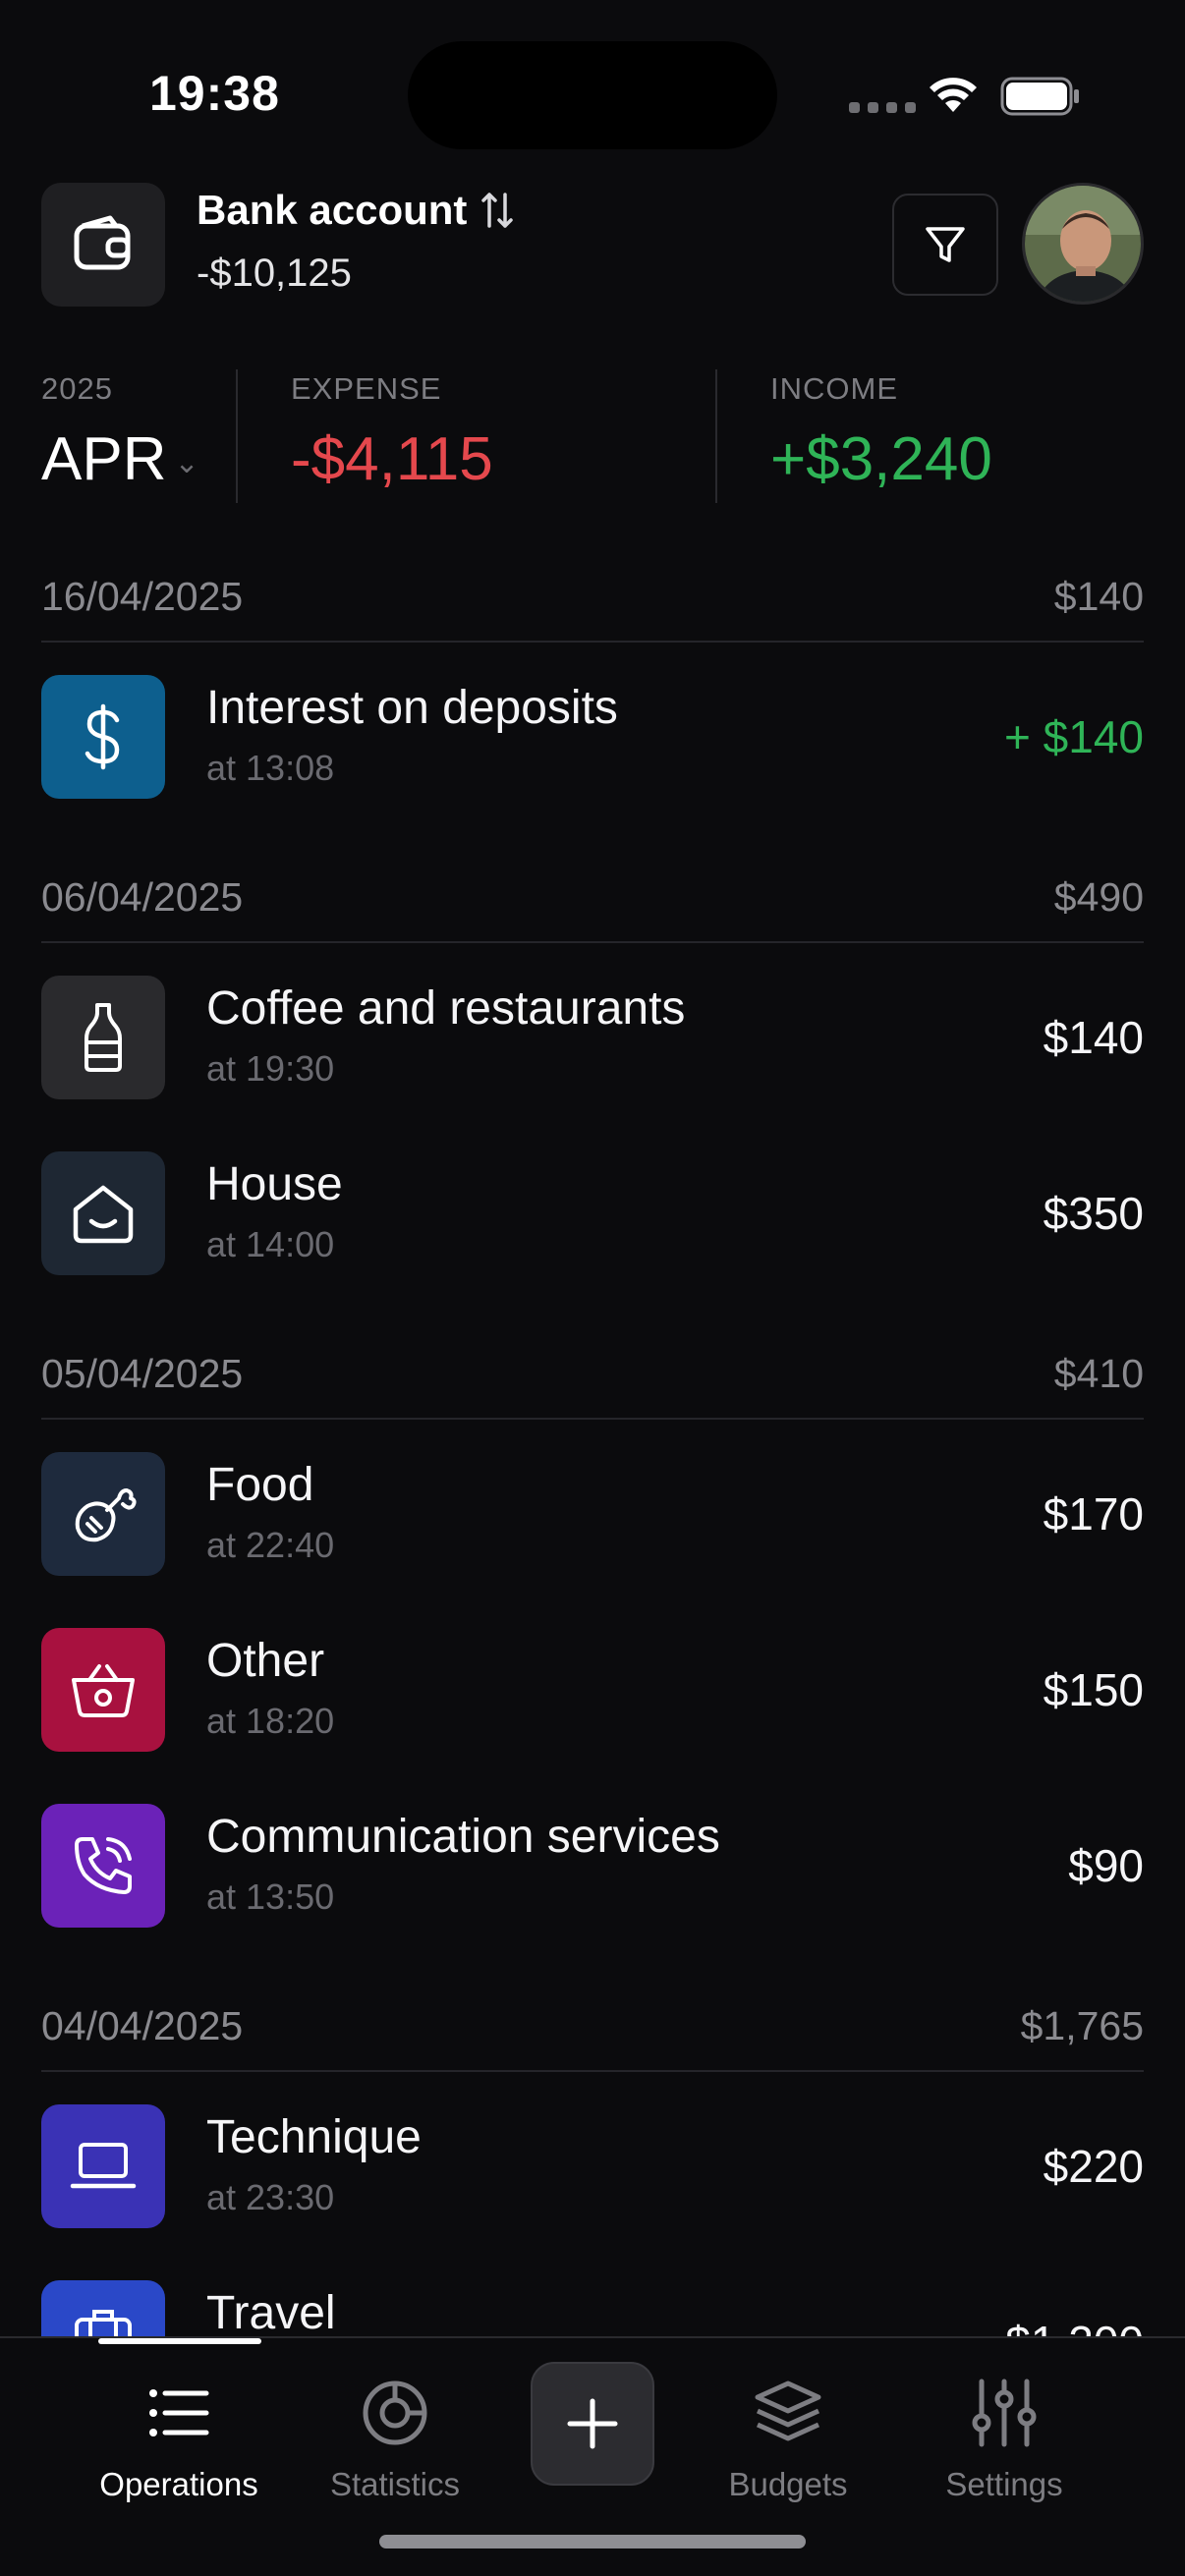  Describe the element at coordinates (592, 1213) in the screenshot. I see `transaction-row: House at 14:00 $350` at that location.